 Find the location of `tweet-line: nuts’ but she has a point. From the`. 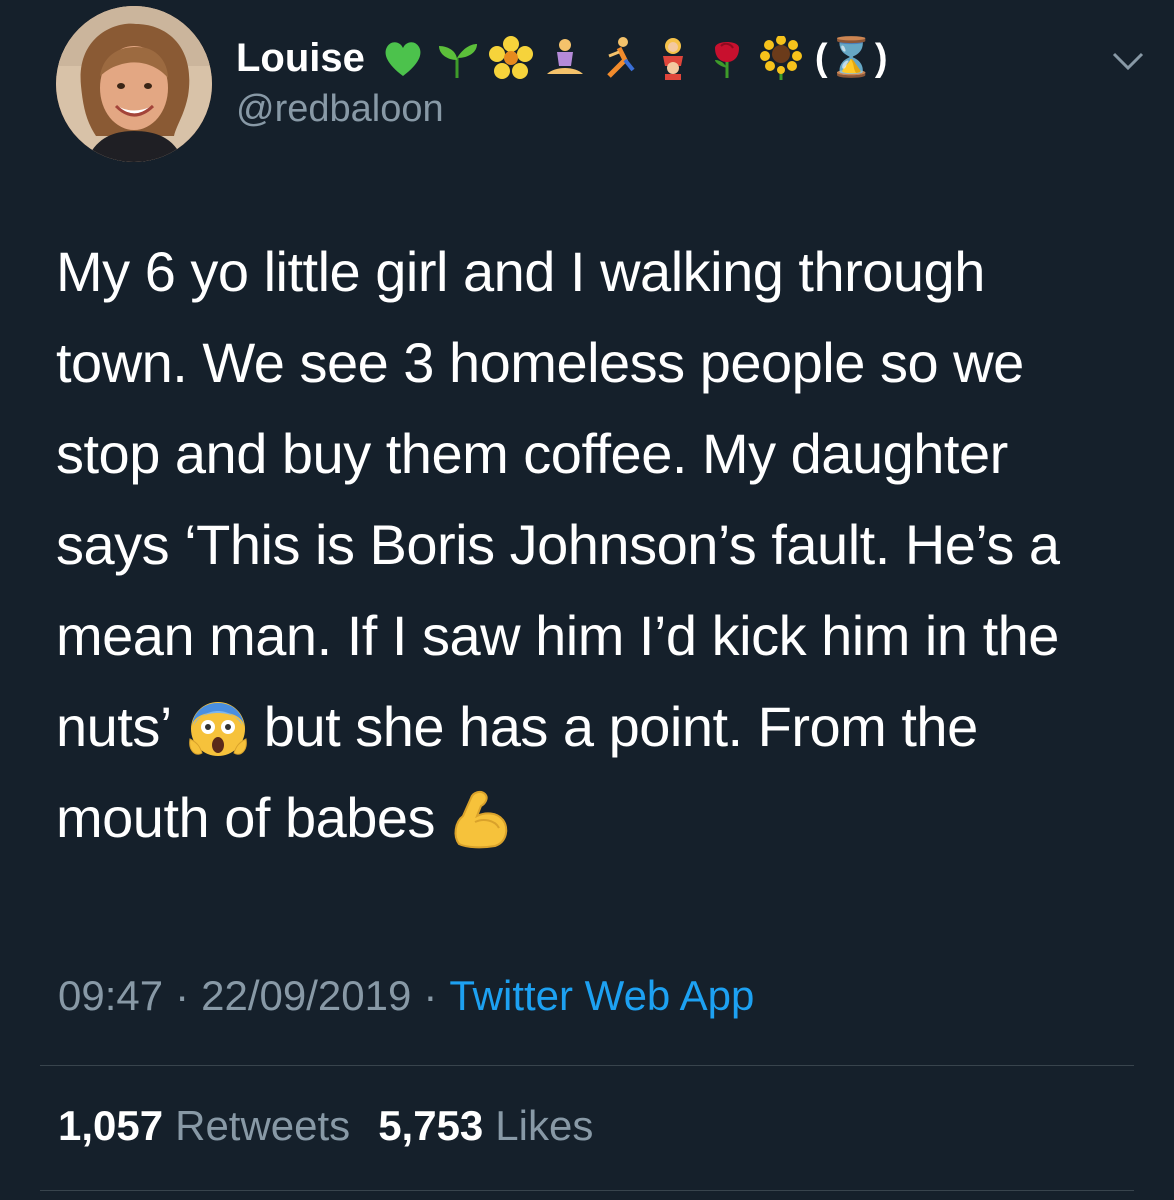

tweet-line: nuts’ but she has a point. From the is located at coordinates (601, 726).